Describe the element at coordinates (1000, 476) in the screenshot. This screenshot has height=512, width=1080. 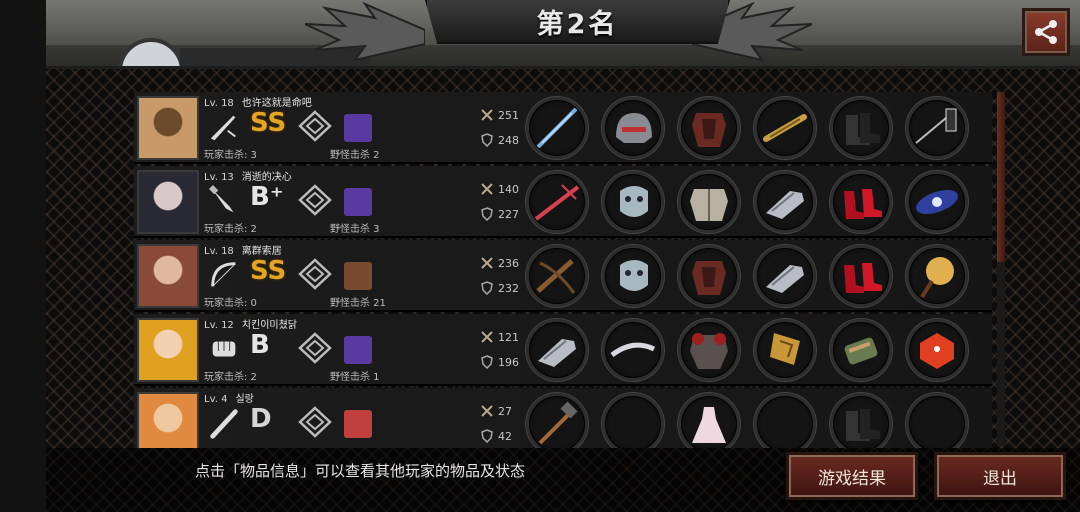
I see `exit-button: 退出` at that location.